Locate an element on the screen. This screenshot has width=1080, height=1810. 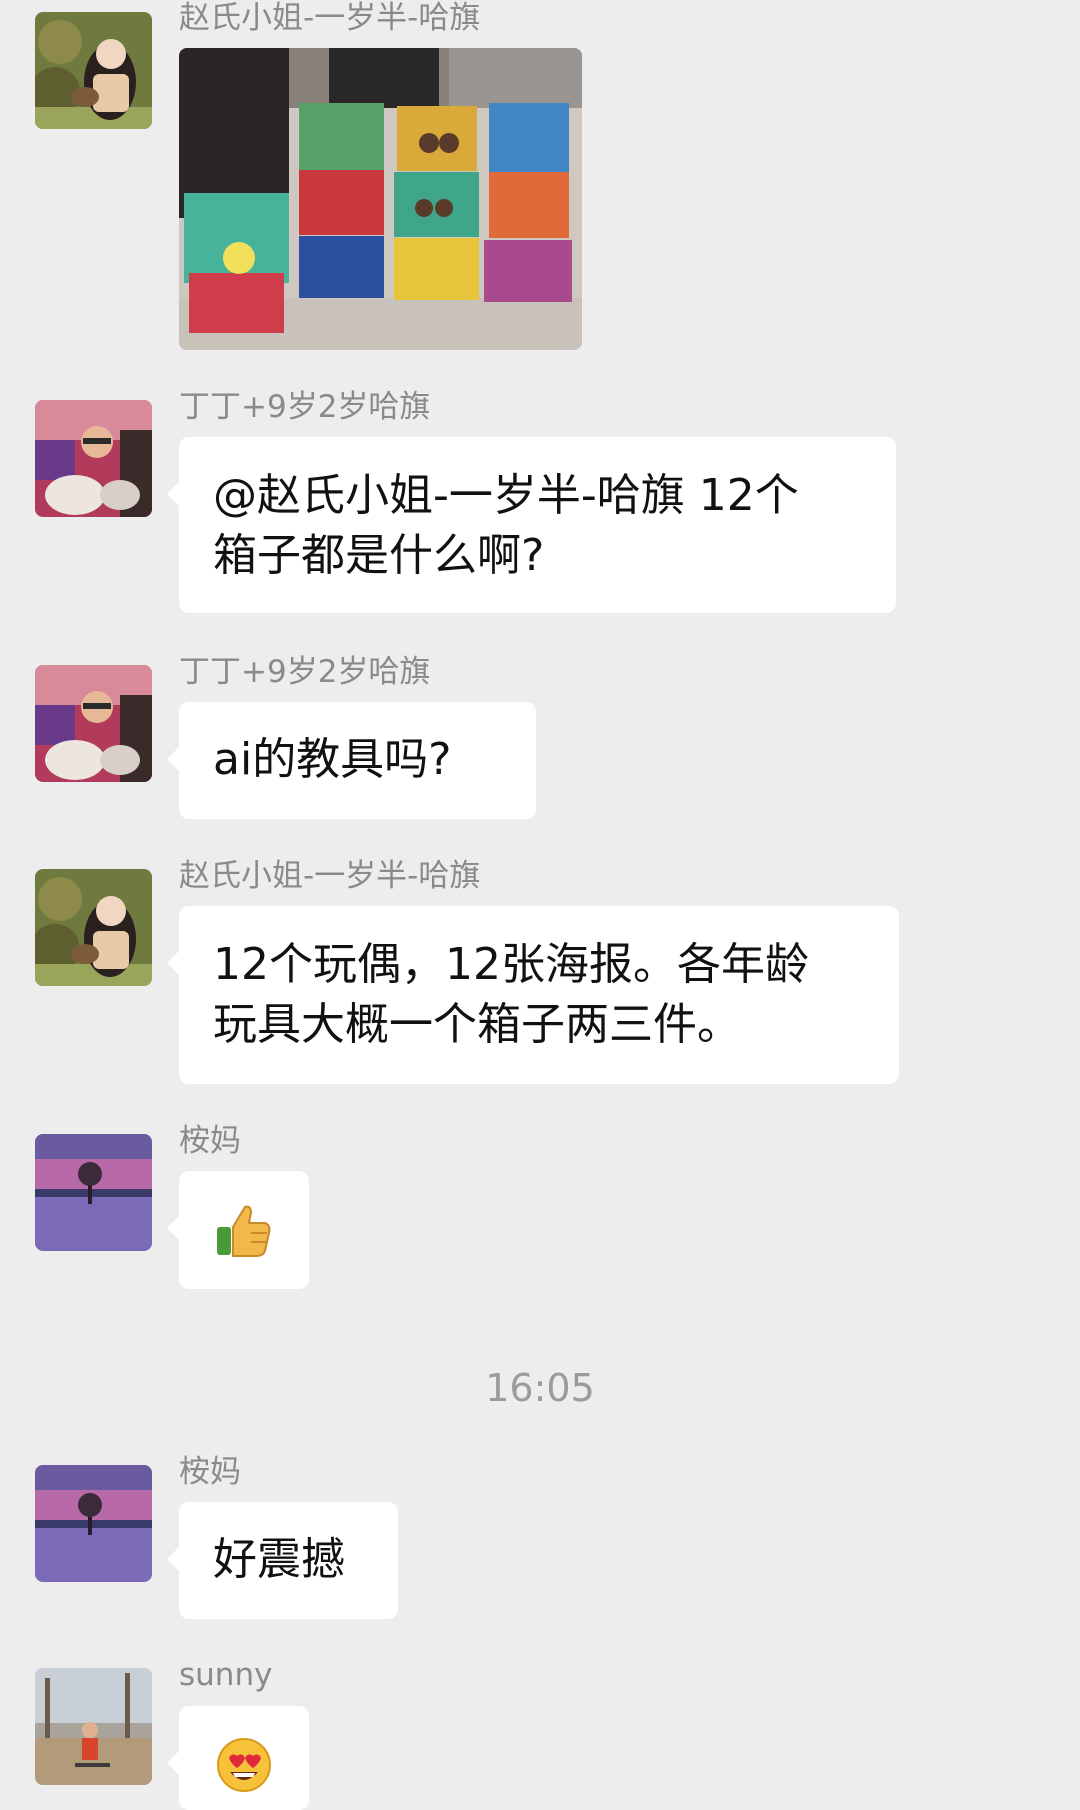
stacked-colorful-toy-boxes-photo is located at coordinates (380, 199).